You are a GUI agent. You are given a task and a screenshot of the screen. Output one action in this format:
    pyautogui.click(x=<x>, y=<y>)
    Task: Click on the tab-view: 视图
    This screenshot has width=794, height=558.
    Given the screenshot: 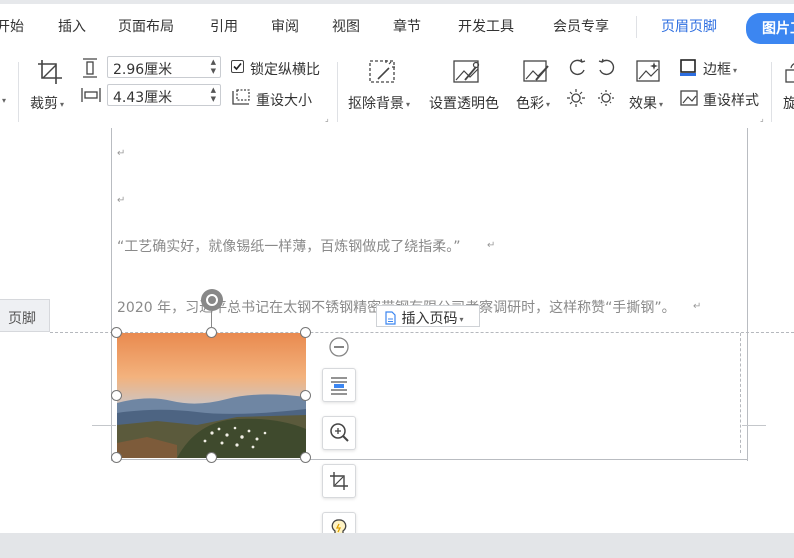 What is the action you would take?
    pyautogui.click(x=346, y=26)
    